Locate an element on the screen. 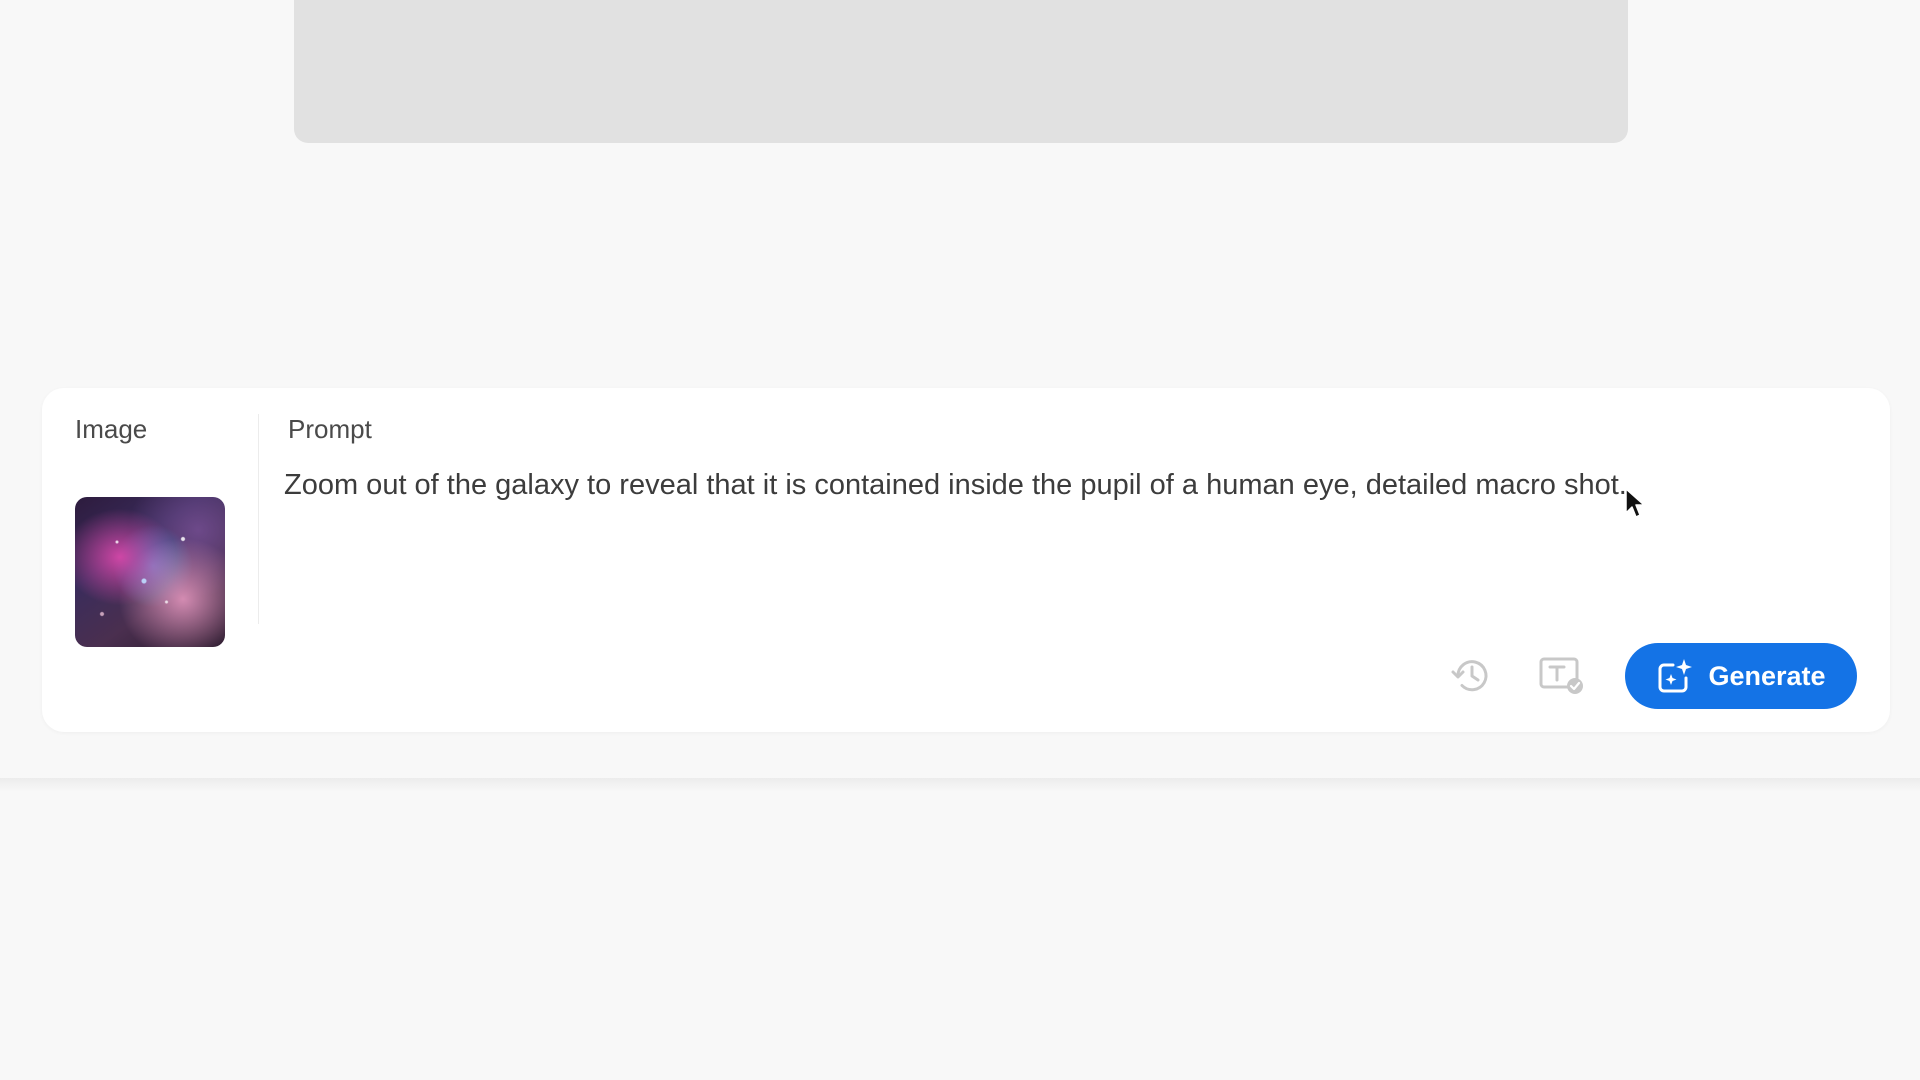 This screenshot has height=1080, width=1920. generate-button: Generate is located at coordinates (1741, 676).